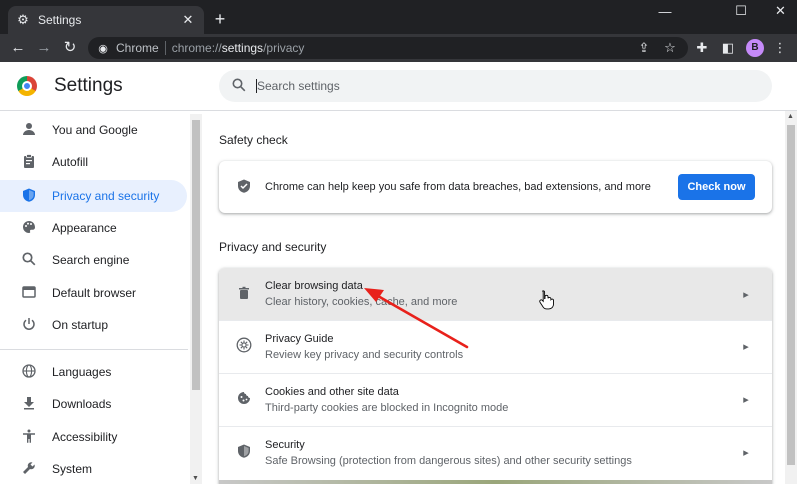  I want to click on sidebar-item-accessibility: Accessibility, so click(93, 437).